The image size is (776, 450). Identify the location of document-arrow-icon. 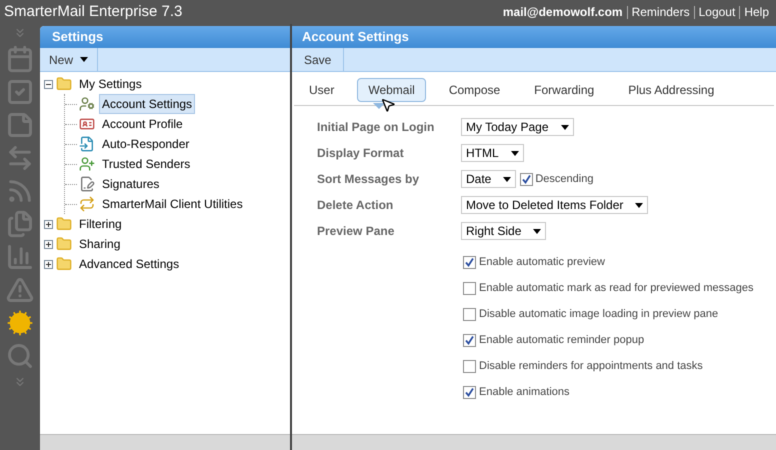
(87, 144).